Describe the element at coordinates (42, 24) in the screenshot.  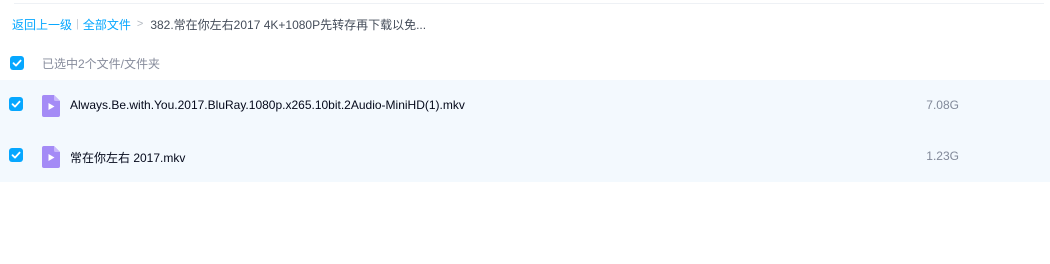
I see `back-link: 返回上一级` at that location.